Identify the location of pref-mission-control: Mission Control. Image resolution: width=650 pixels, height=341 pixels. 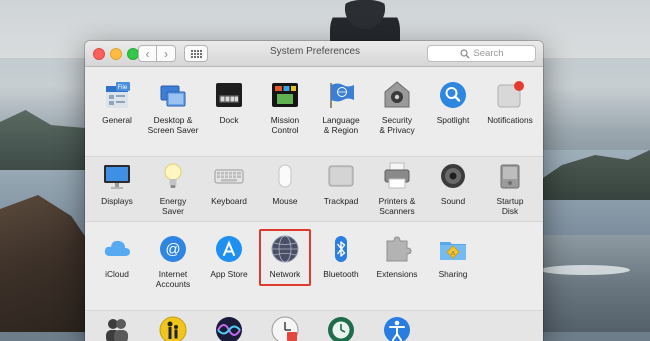
(285, 107).